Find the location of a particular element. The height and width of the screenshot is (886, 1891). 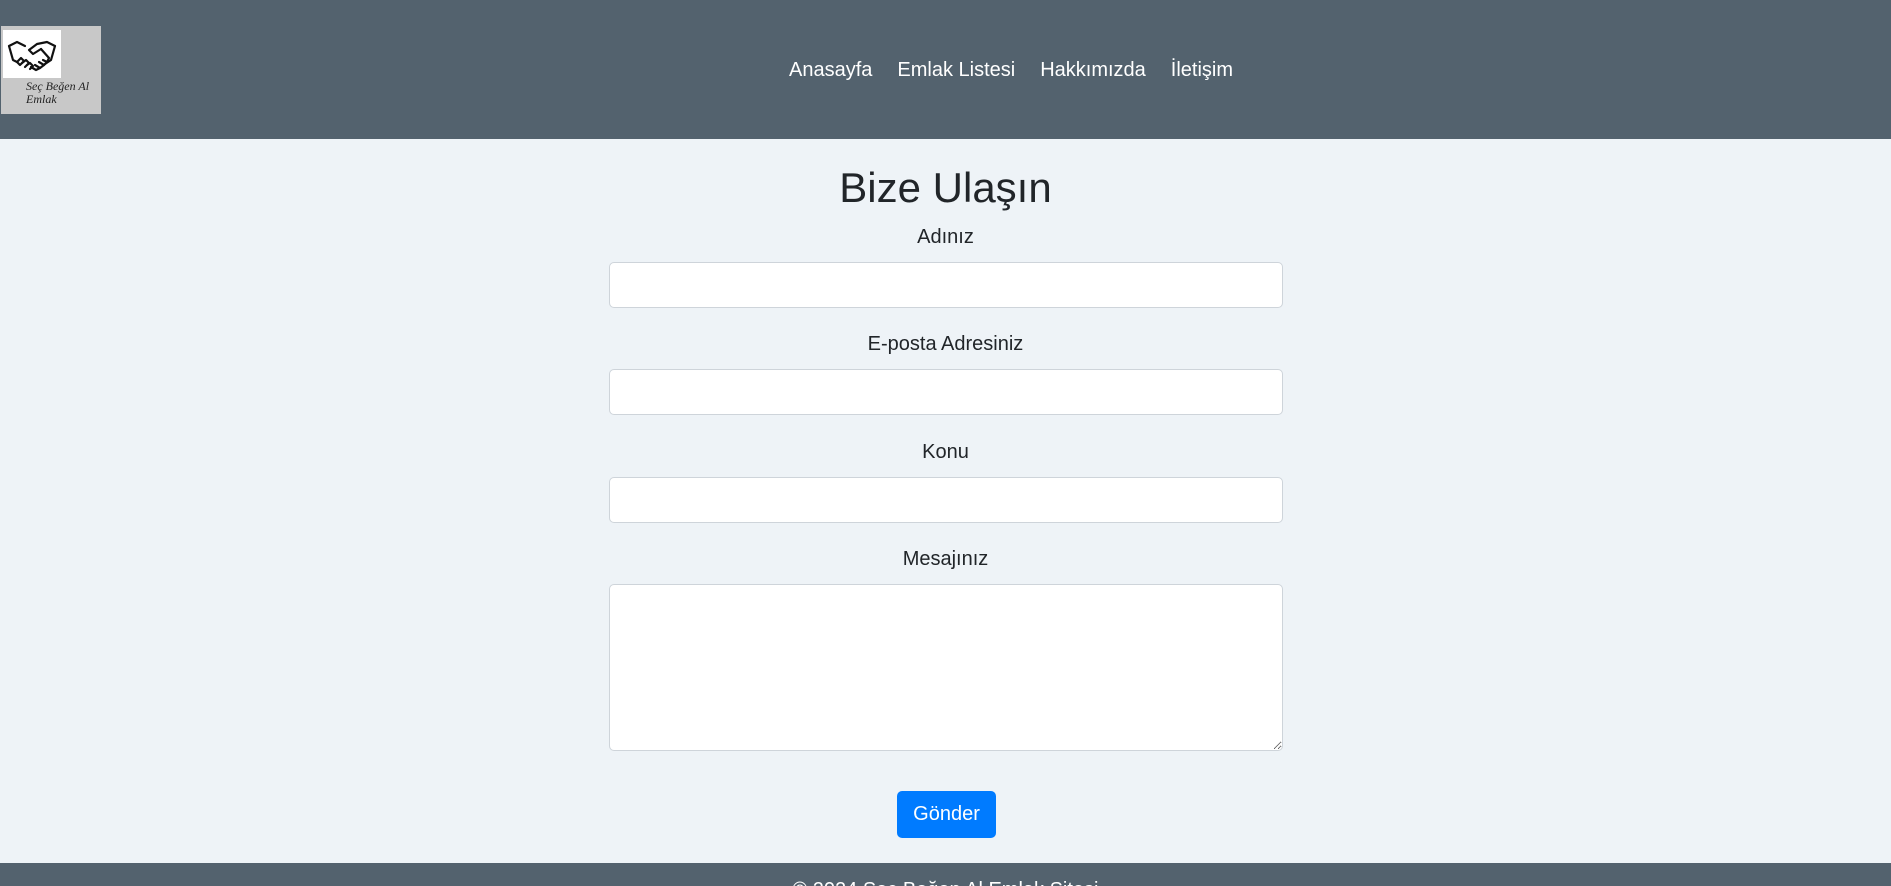

name-label: Adınız is located at coordinates (945, 237).